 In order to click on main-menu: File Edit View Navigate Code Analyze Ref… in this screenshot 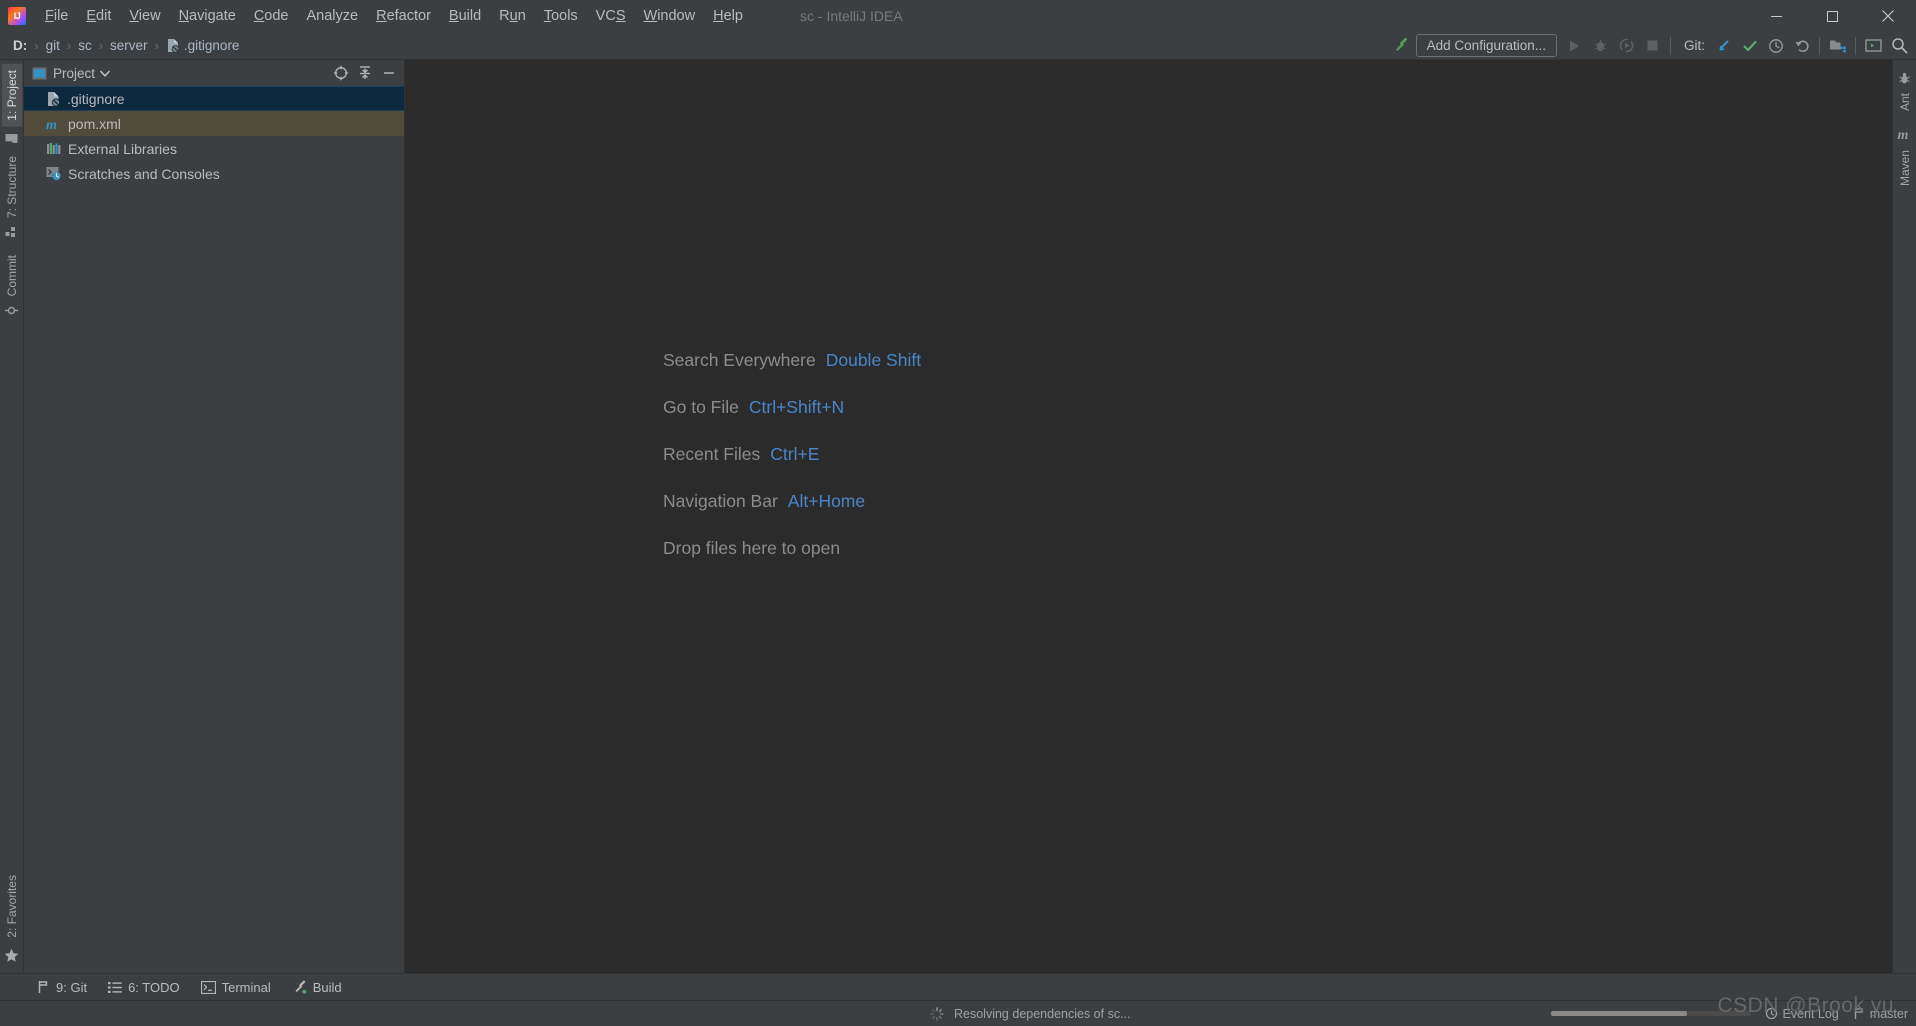, I will do `click(394, 16)`.